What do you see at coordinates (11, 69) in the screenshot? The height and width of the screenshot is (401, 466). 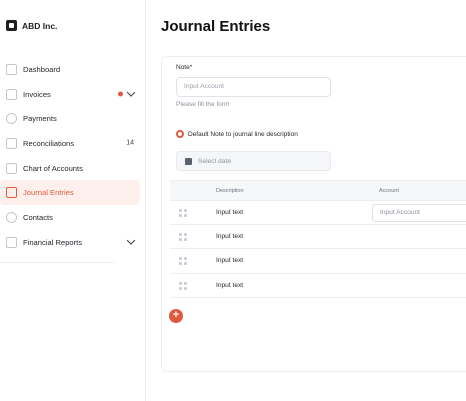 I see `dashboard-icon` at bounding box center [11, 69].